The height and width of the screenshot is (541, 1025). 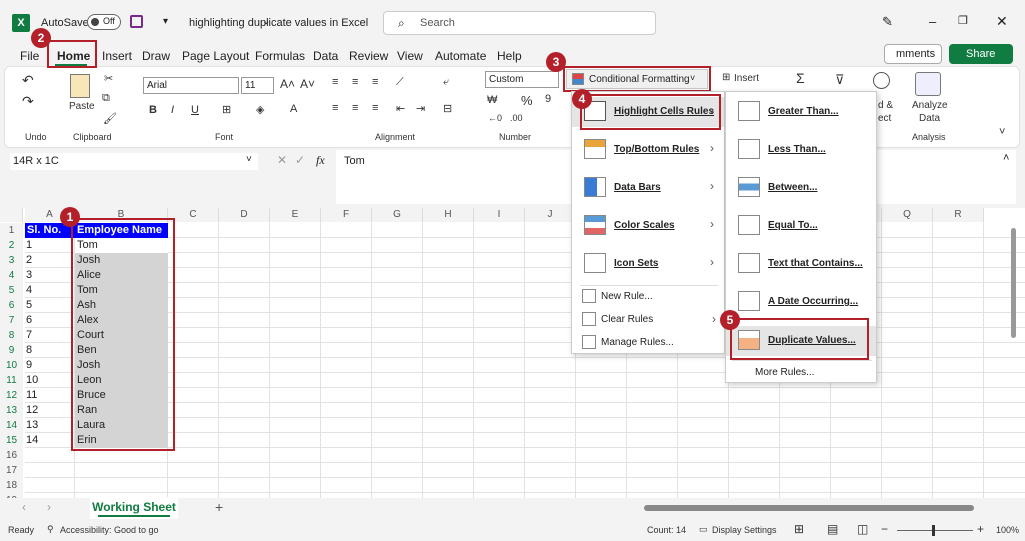 What do you see at coordinates (980, 529) in the screenshot?
I see `zoom-in-icon: +` at bounding box center [980, 529].